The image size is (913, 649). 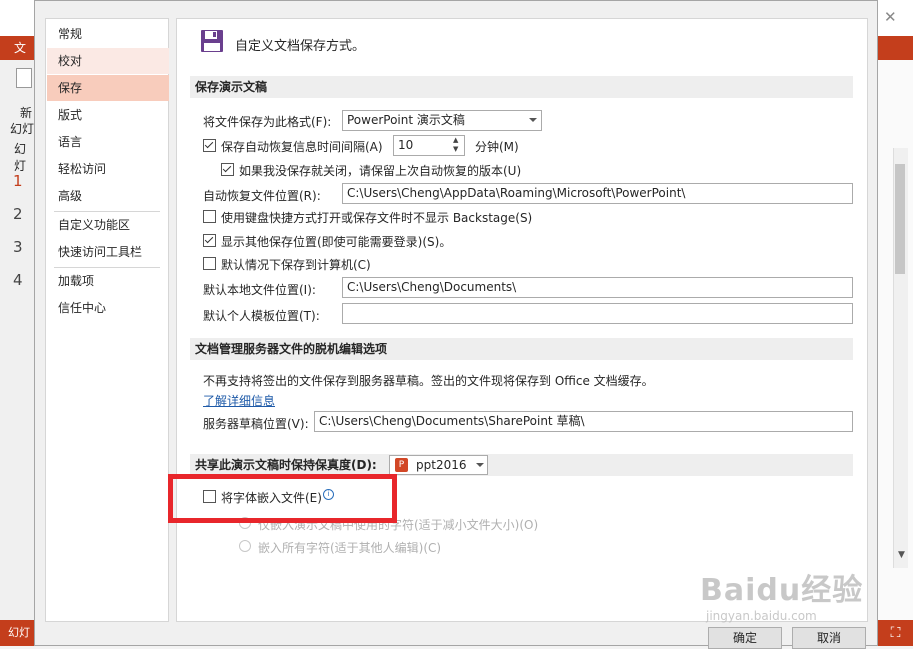 I want to click on slide-number: 2, so click(x=18, y=214).